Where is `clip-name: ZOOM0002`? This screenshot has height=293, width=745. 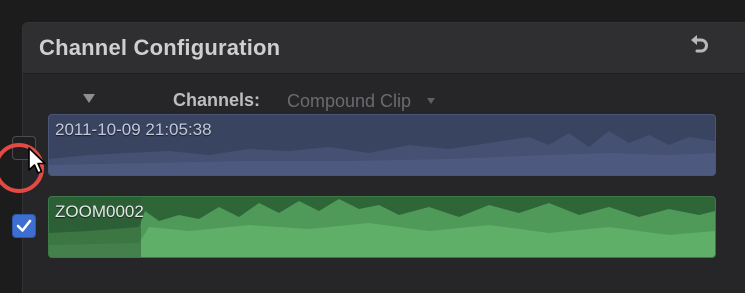
clip-name: ZOOM0002 is located at coordinates (99, 211).